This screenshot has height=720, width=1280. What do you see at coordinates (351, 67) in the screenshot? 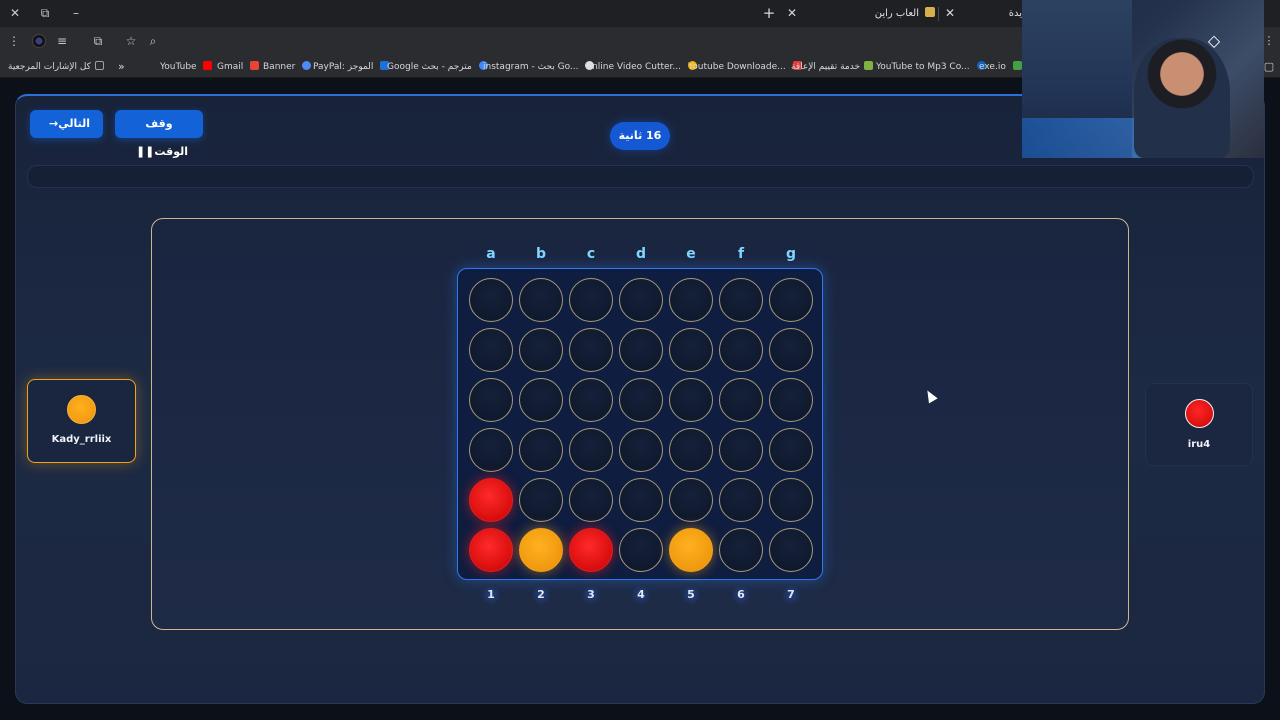
I see `bookmark-paypal: PayPal: الموجز` at bounding box center [351, 67].